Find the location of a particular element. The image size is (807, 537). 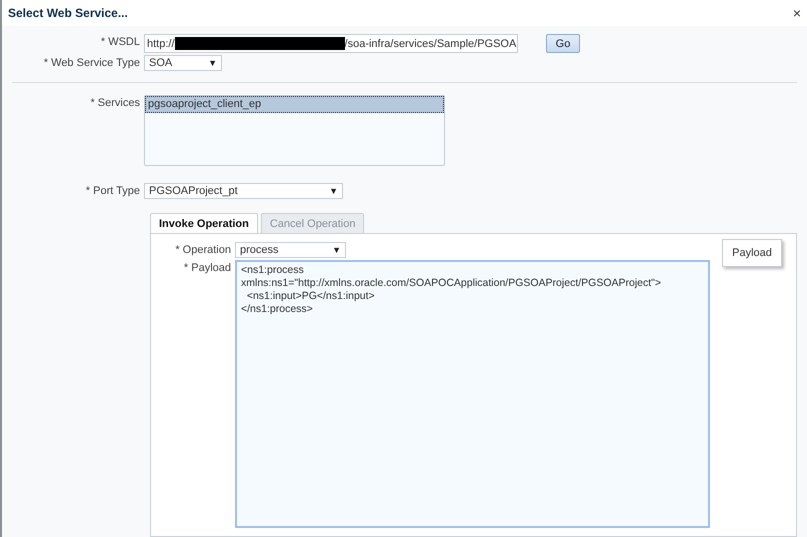

field-label: * Services is located at coordinates (114, 102).